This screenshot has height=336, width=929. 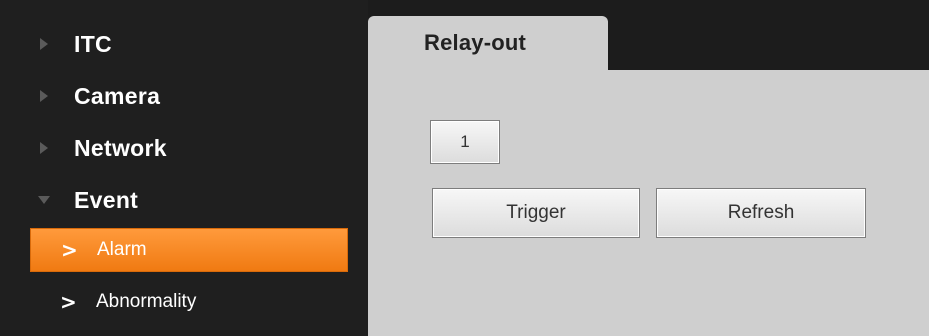 I want to click on triangle-down-icon, so click(x=44, y=200).